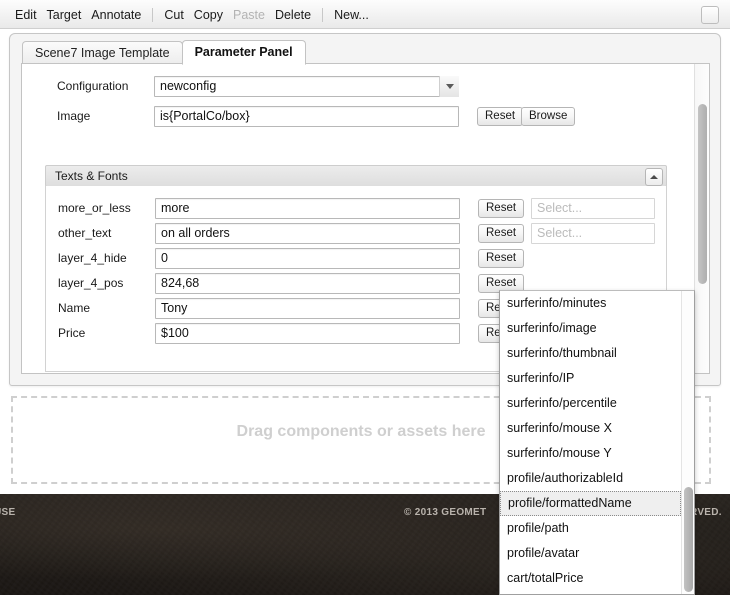 The image size is (730, 595). What do you see at coordinates (307, 283) in the screenshot?
I see `layer-4-pos-input: 824,68` at bounding box center [307, 283].